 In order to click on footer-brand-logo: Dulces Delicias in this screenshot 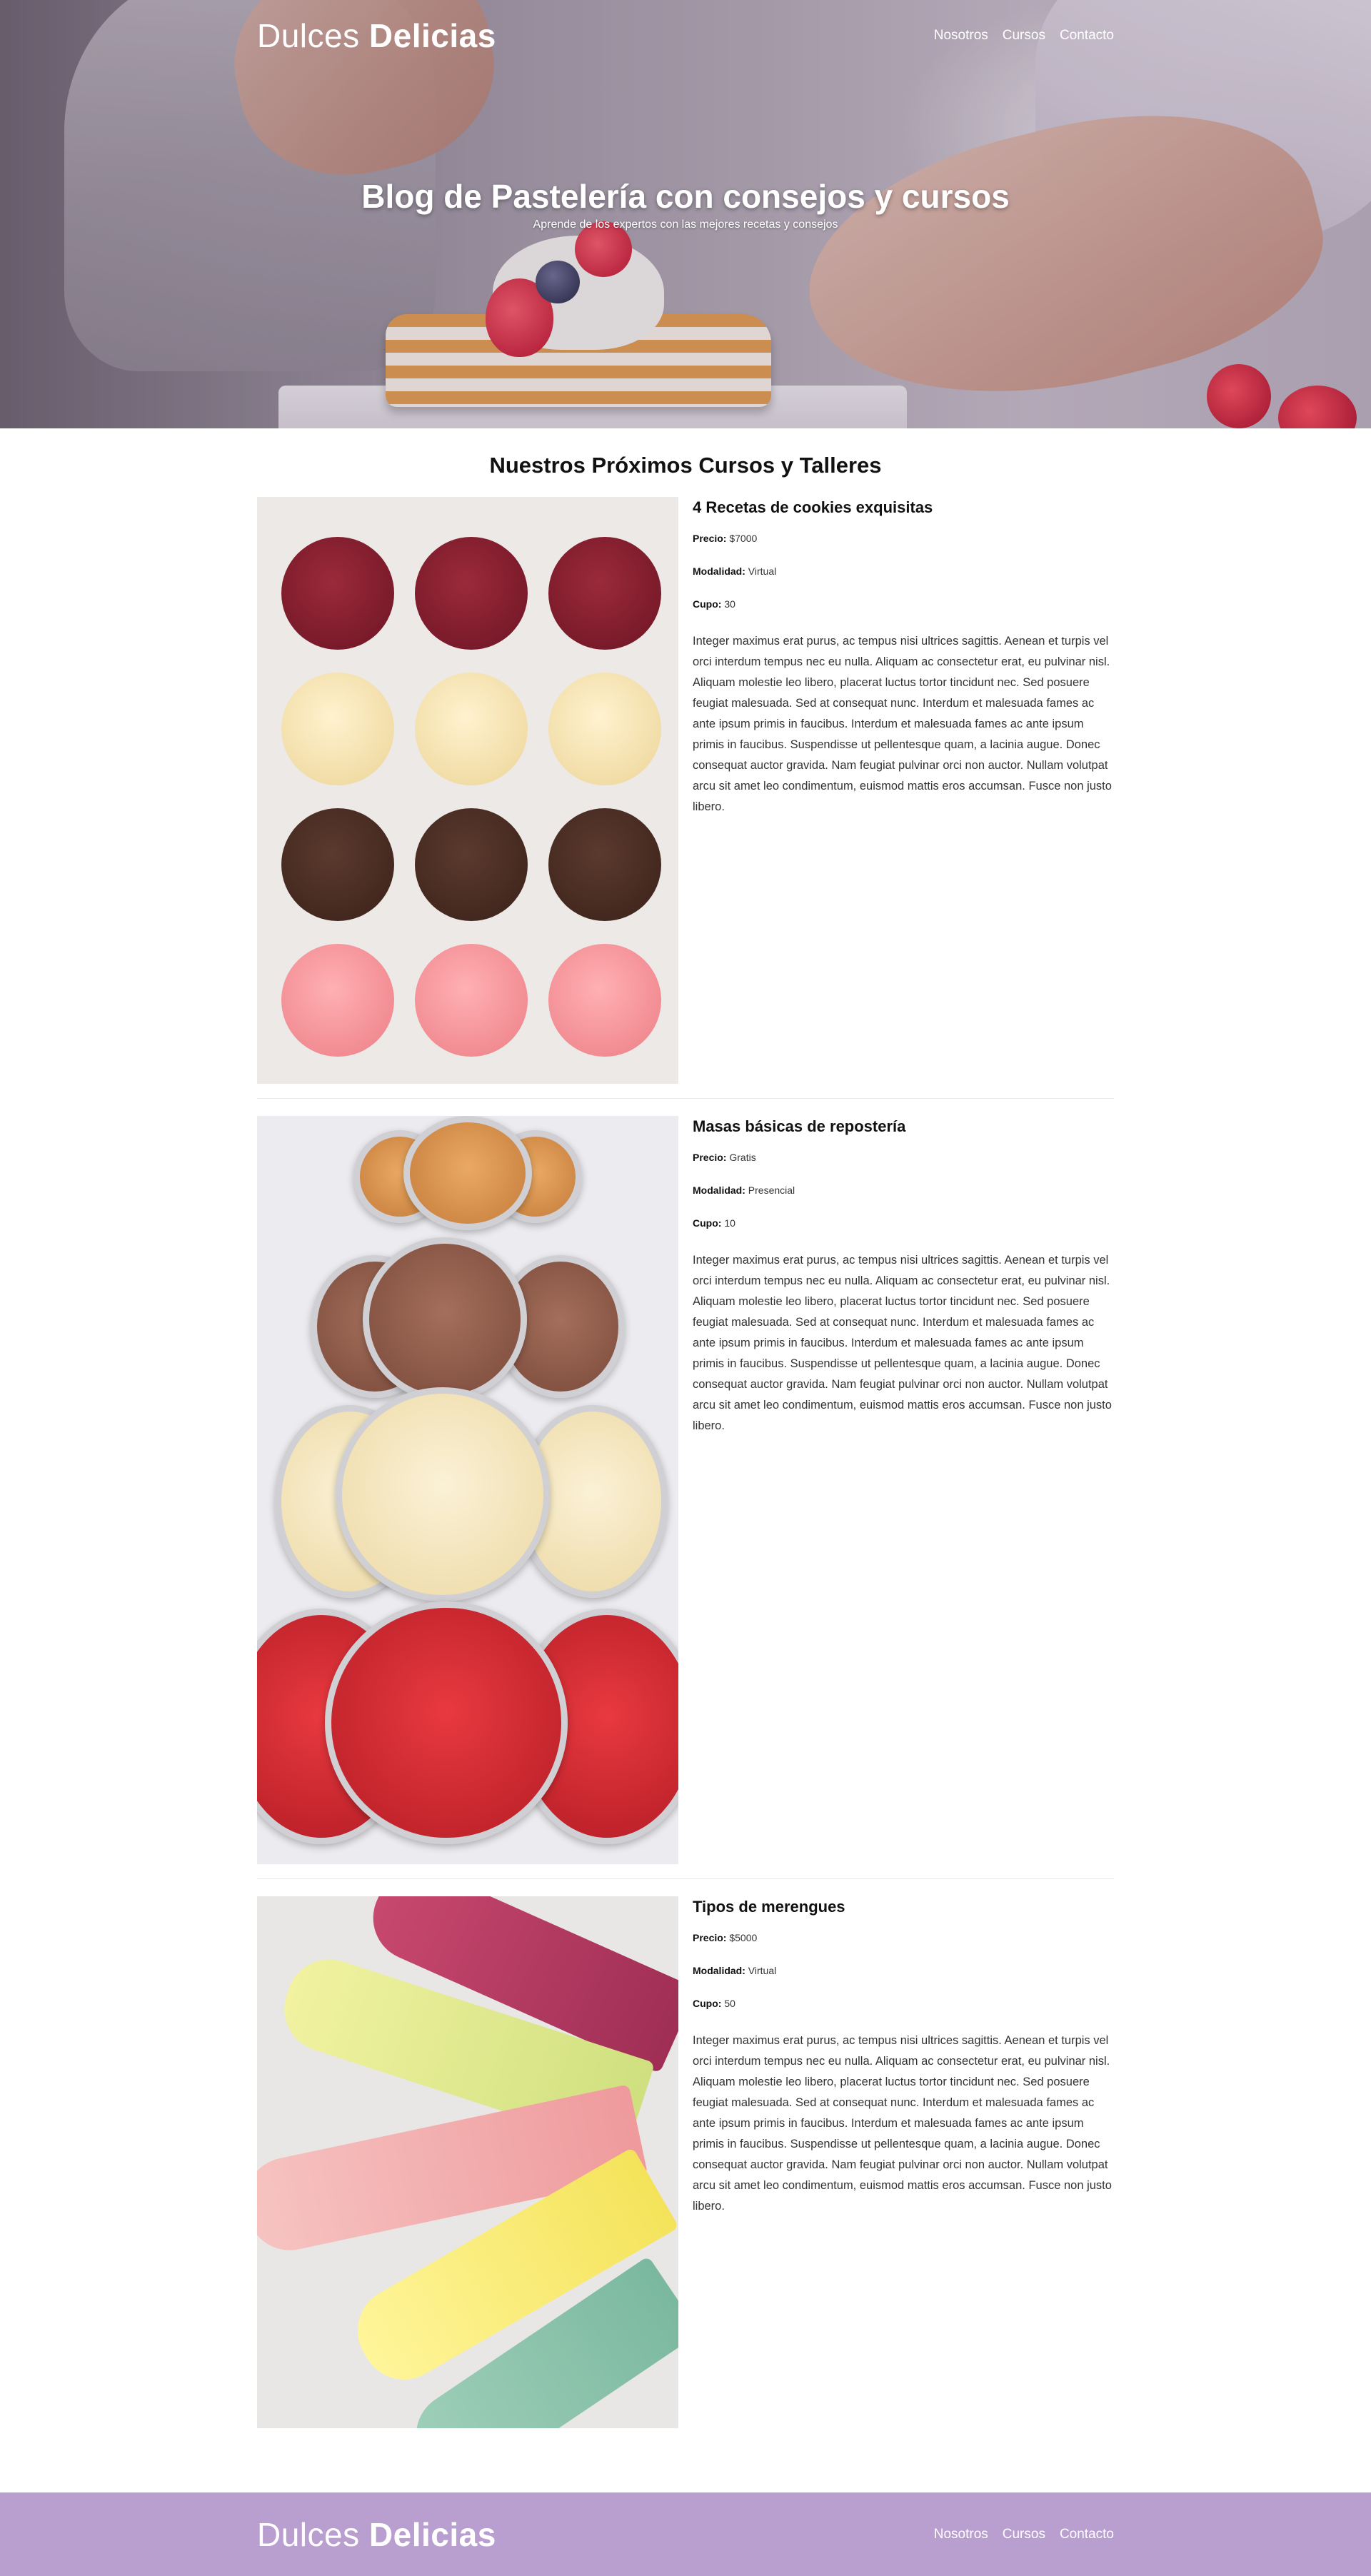, I will do `click(376, 2534)`.